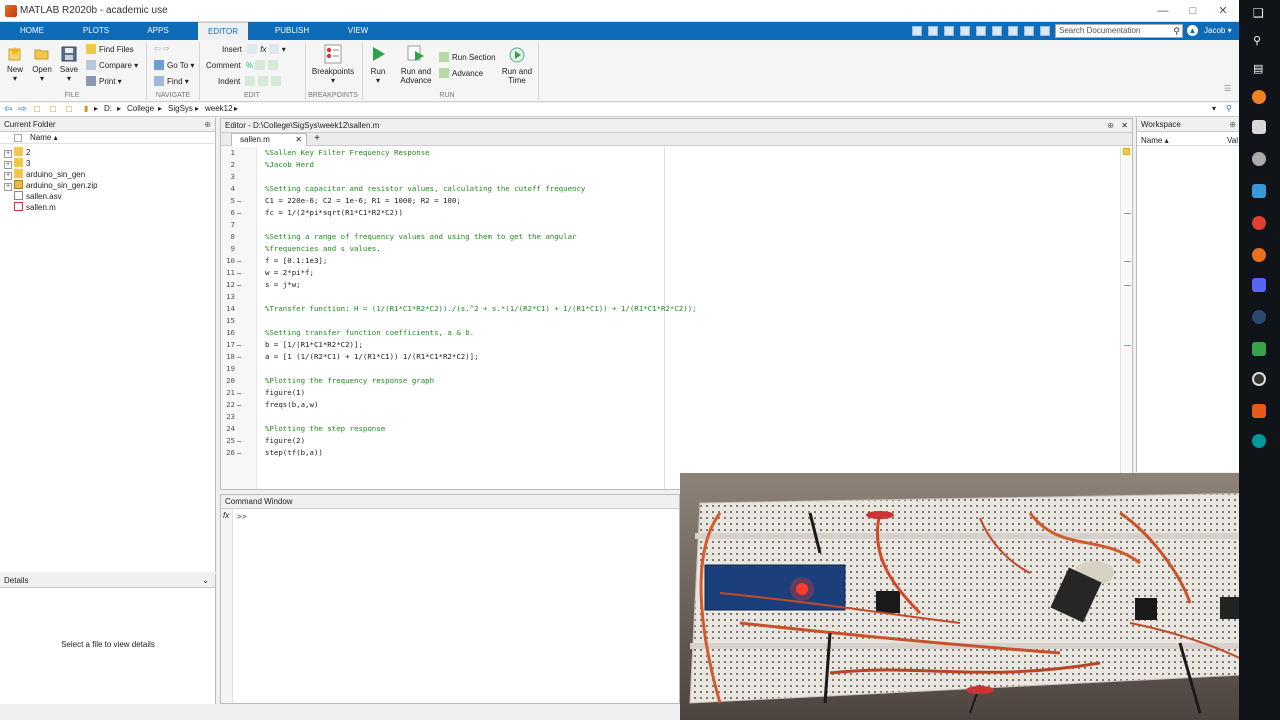  I want to click on save-quick-icon, so click(917, 31).